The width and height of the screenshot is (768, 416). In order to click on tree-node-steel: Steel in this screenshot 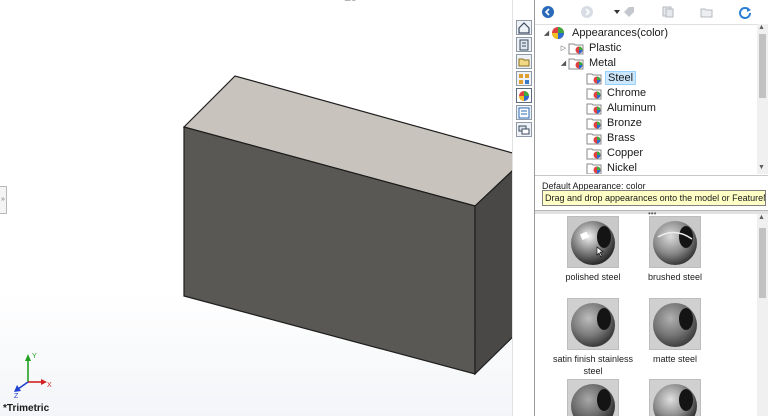, I will do `click(611, 77)`.